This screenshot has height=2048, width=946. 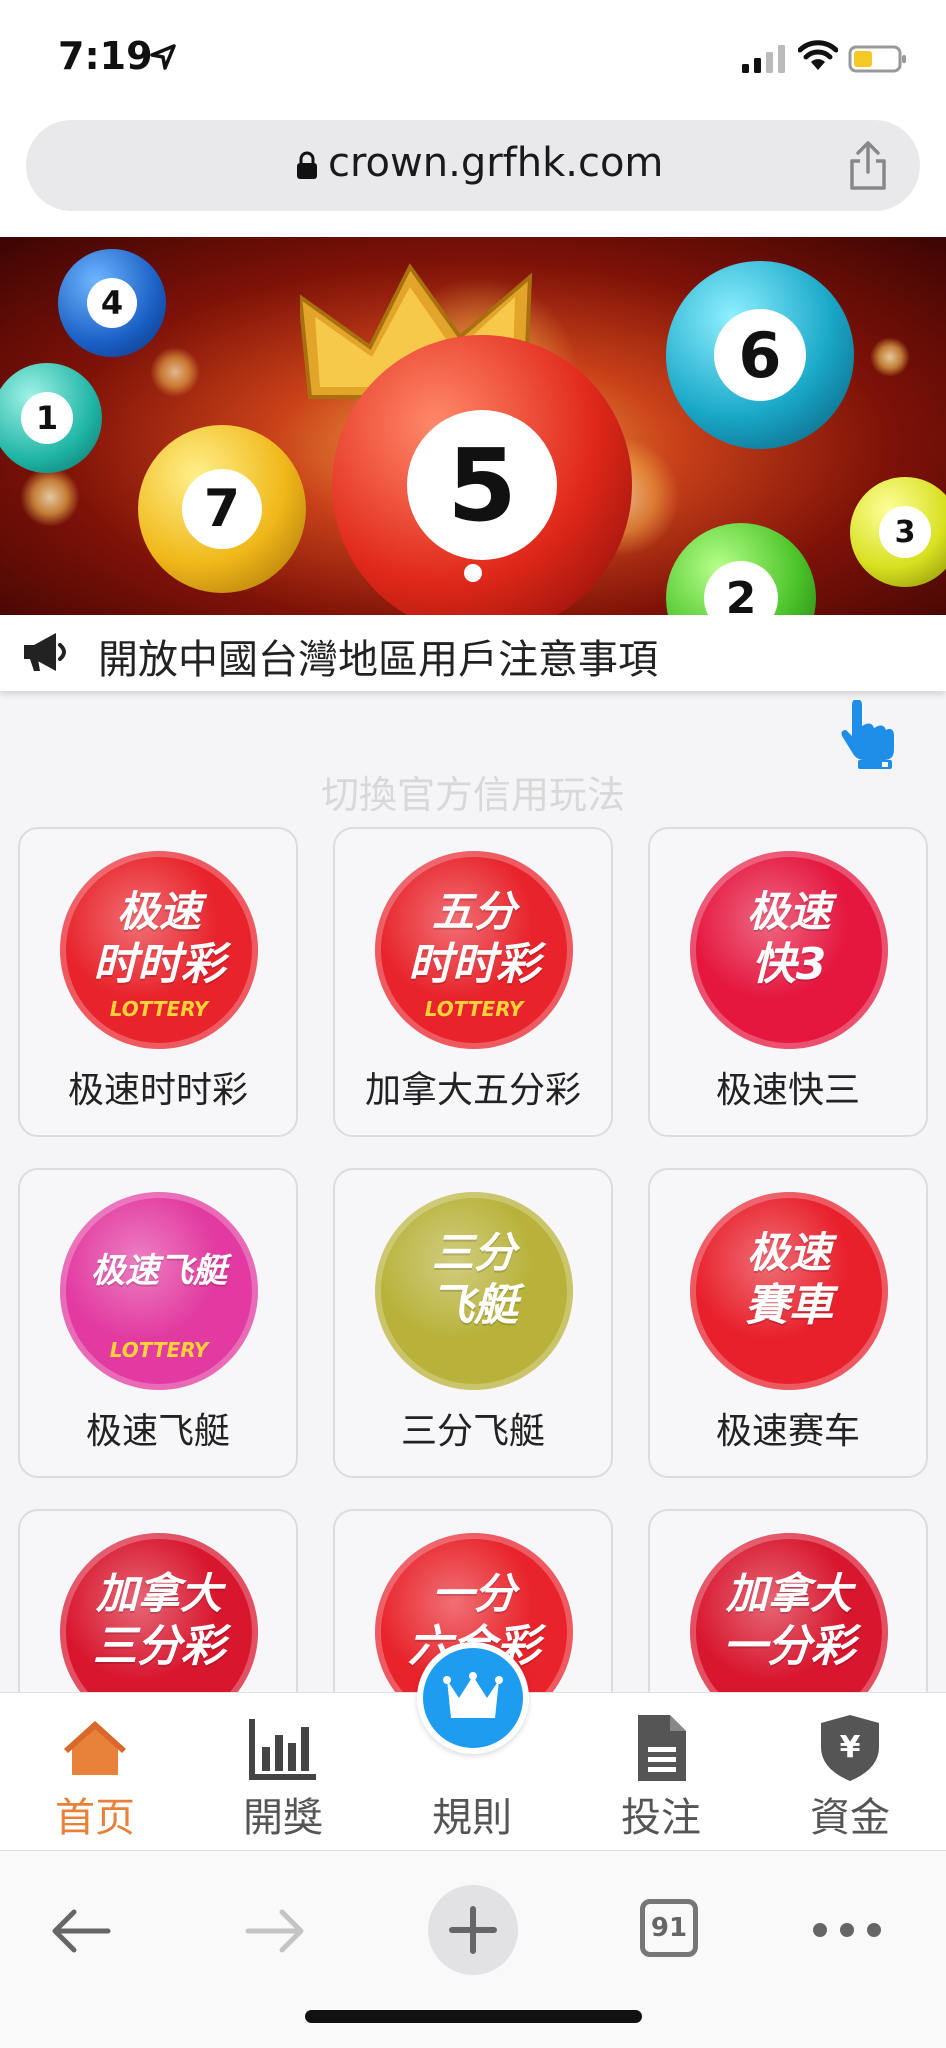 I want to click on bar-chart-icon, so click(x=282, y=1749).